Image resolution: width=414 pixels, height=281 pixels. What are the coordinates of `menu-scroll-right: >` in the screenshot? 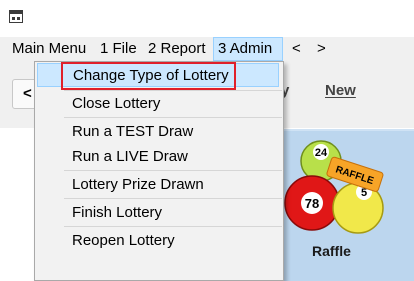 It's located at (321, 49).